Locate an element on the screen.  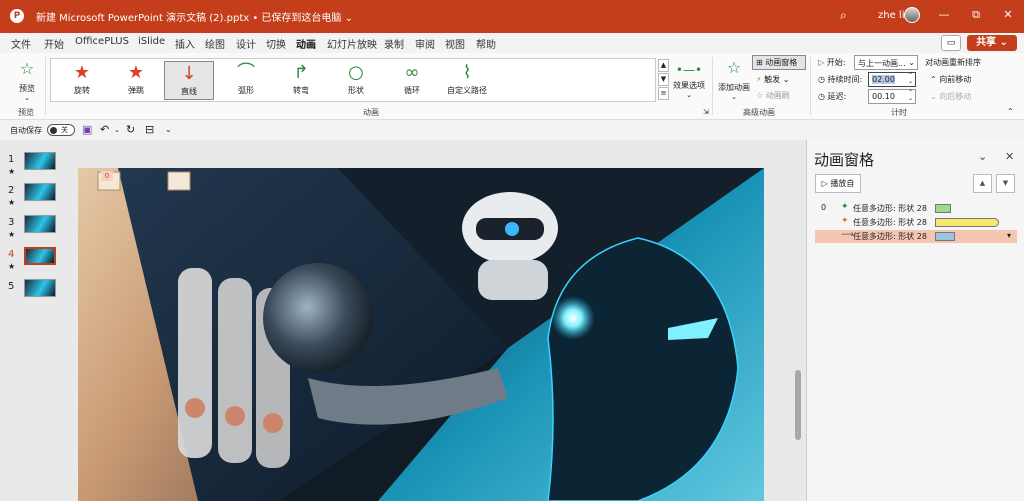
animation-list-item-selected: ⟶ 任意多边形: 形状 28 ▾ is located at coordinates (916, 236).